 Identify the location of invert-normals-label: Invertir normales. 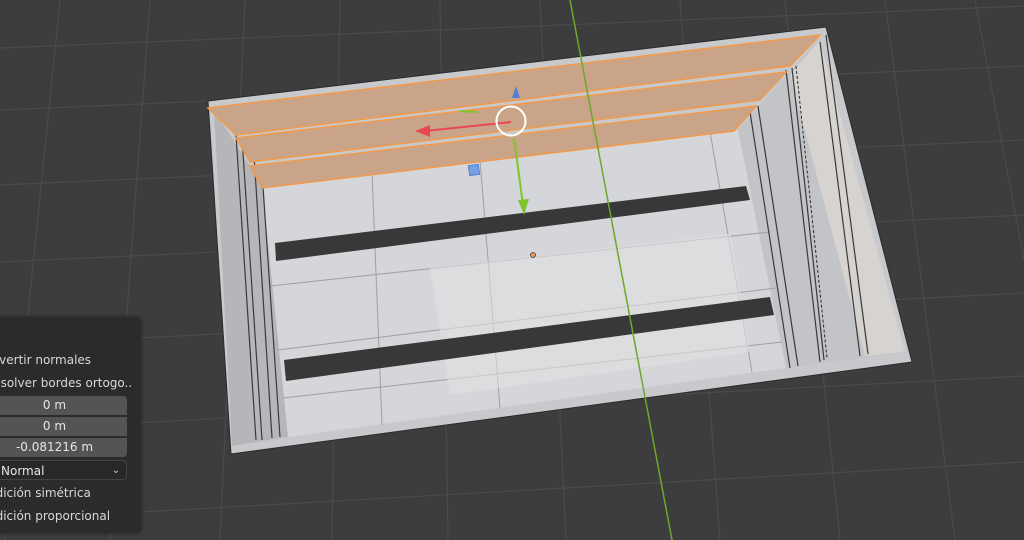
(46, 360).